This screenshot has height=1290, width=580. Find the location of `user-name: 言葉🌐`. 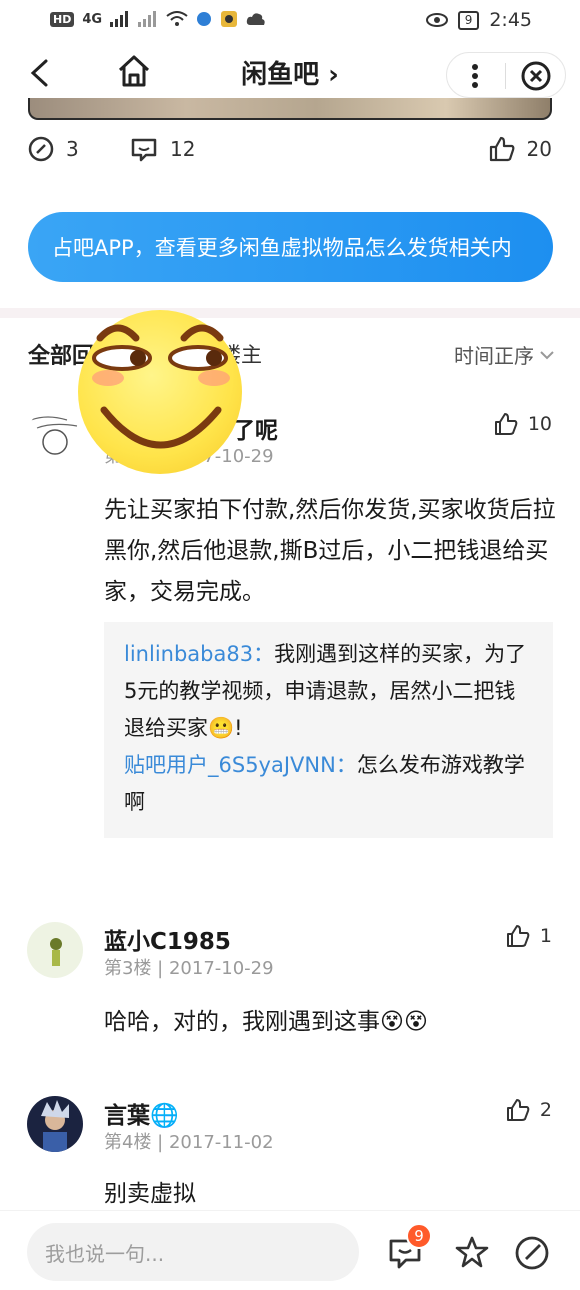

user-name: 言葉🌐 is located at coordinates (141, 1113).